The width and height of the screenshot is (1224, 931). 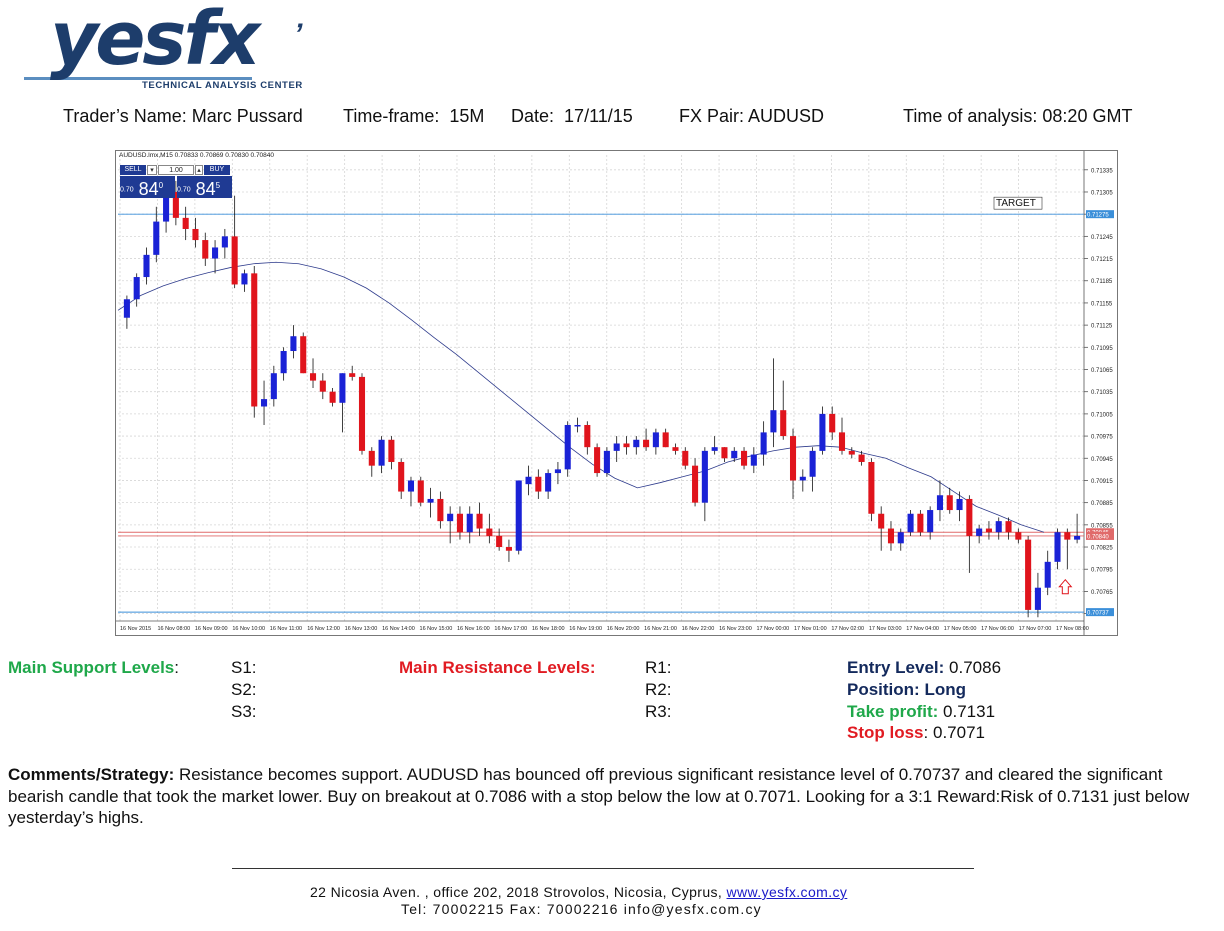 I want to click on y-tick-label: 0.70795, so click(x=1102, y=571).